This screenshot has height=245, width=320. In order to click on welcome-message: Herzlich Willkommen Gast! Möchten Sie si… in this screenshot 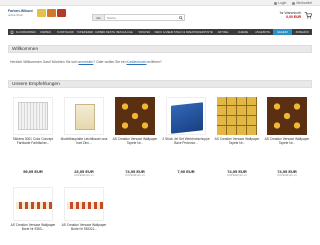, I will do `click(86, 62)`.